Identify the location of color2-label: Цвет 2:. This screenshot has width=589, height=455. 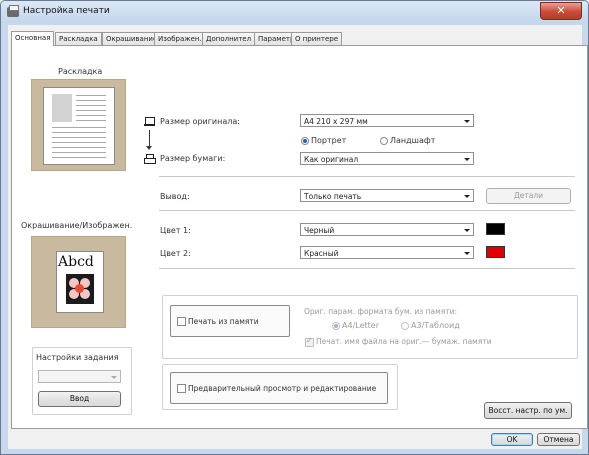
(175, 253).